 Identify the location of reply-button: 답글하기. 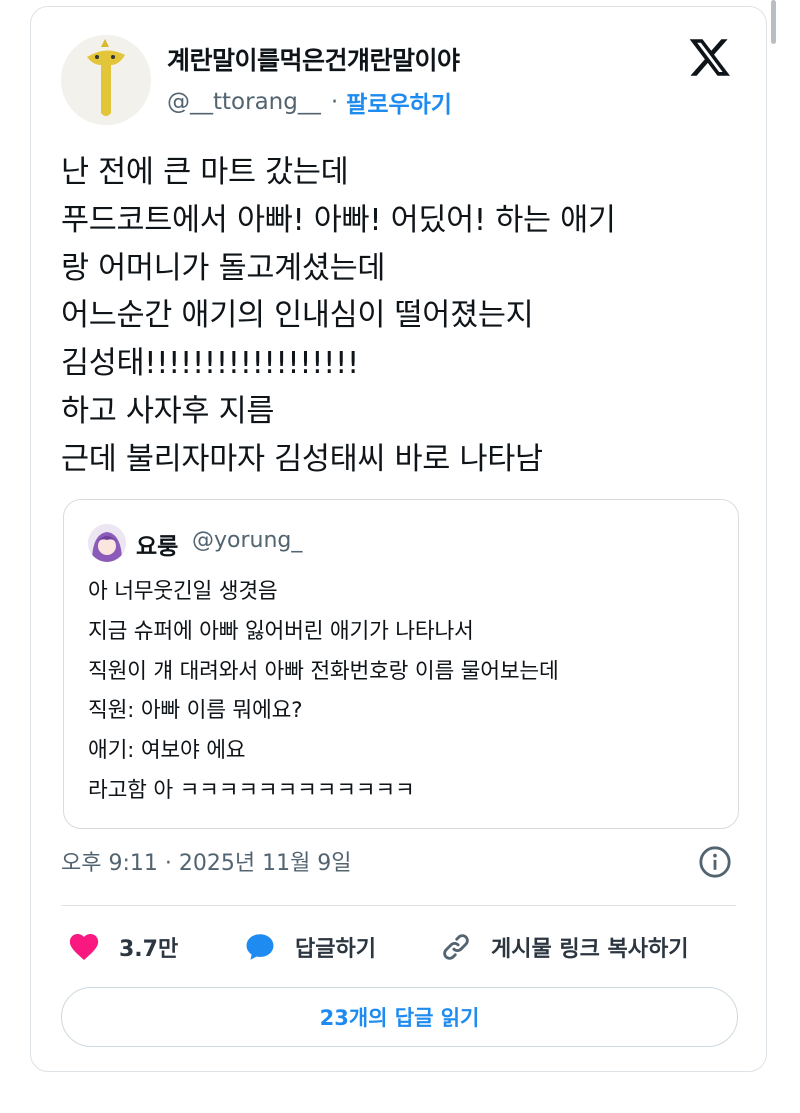
(341, 947).